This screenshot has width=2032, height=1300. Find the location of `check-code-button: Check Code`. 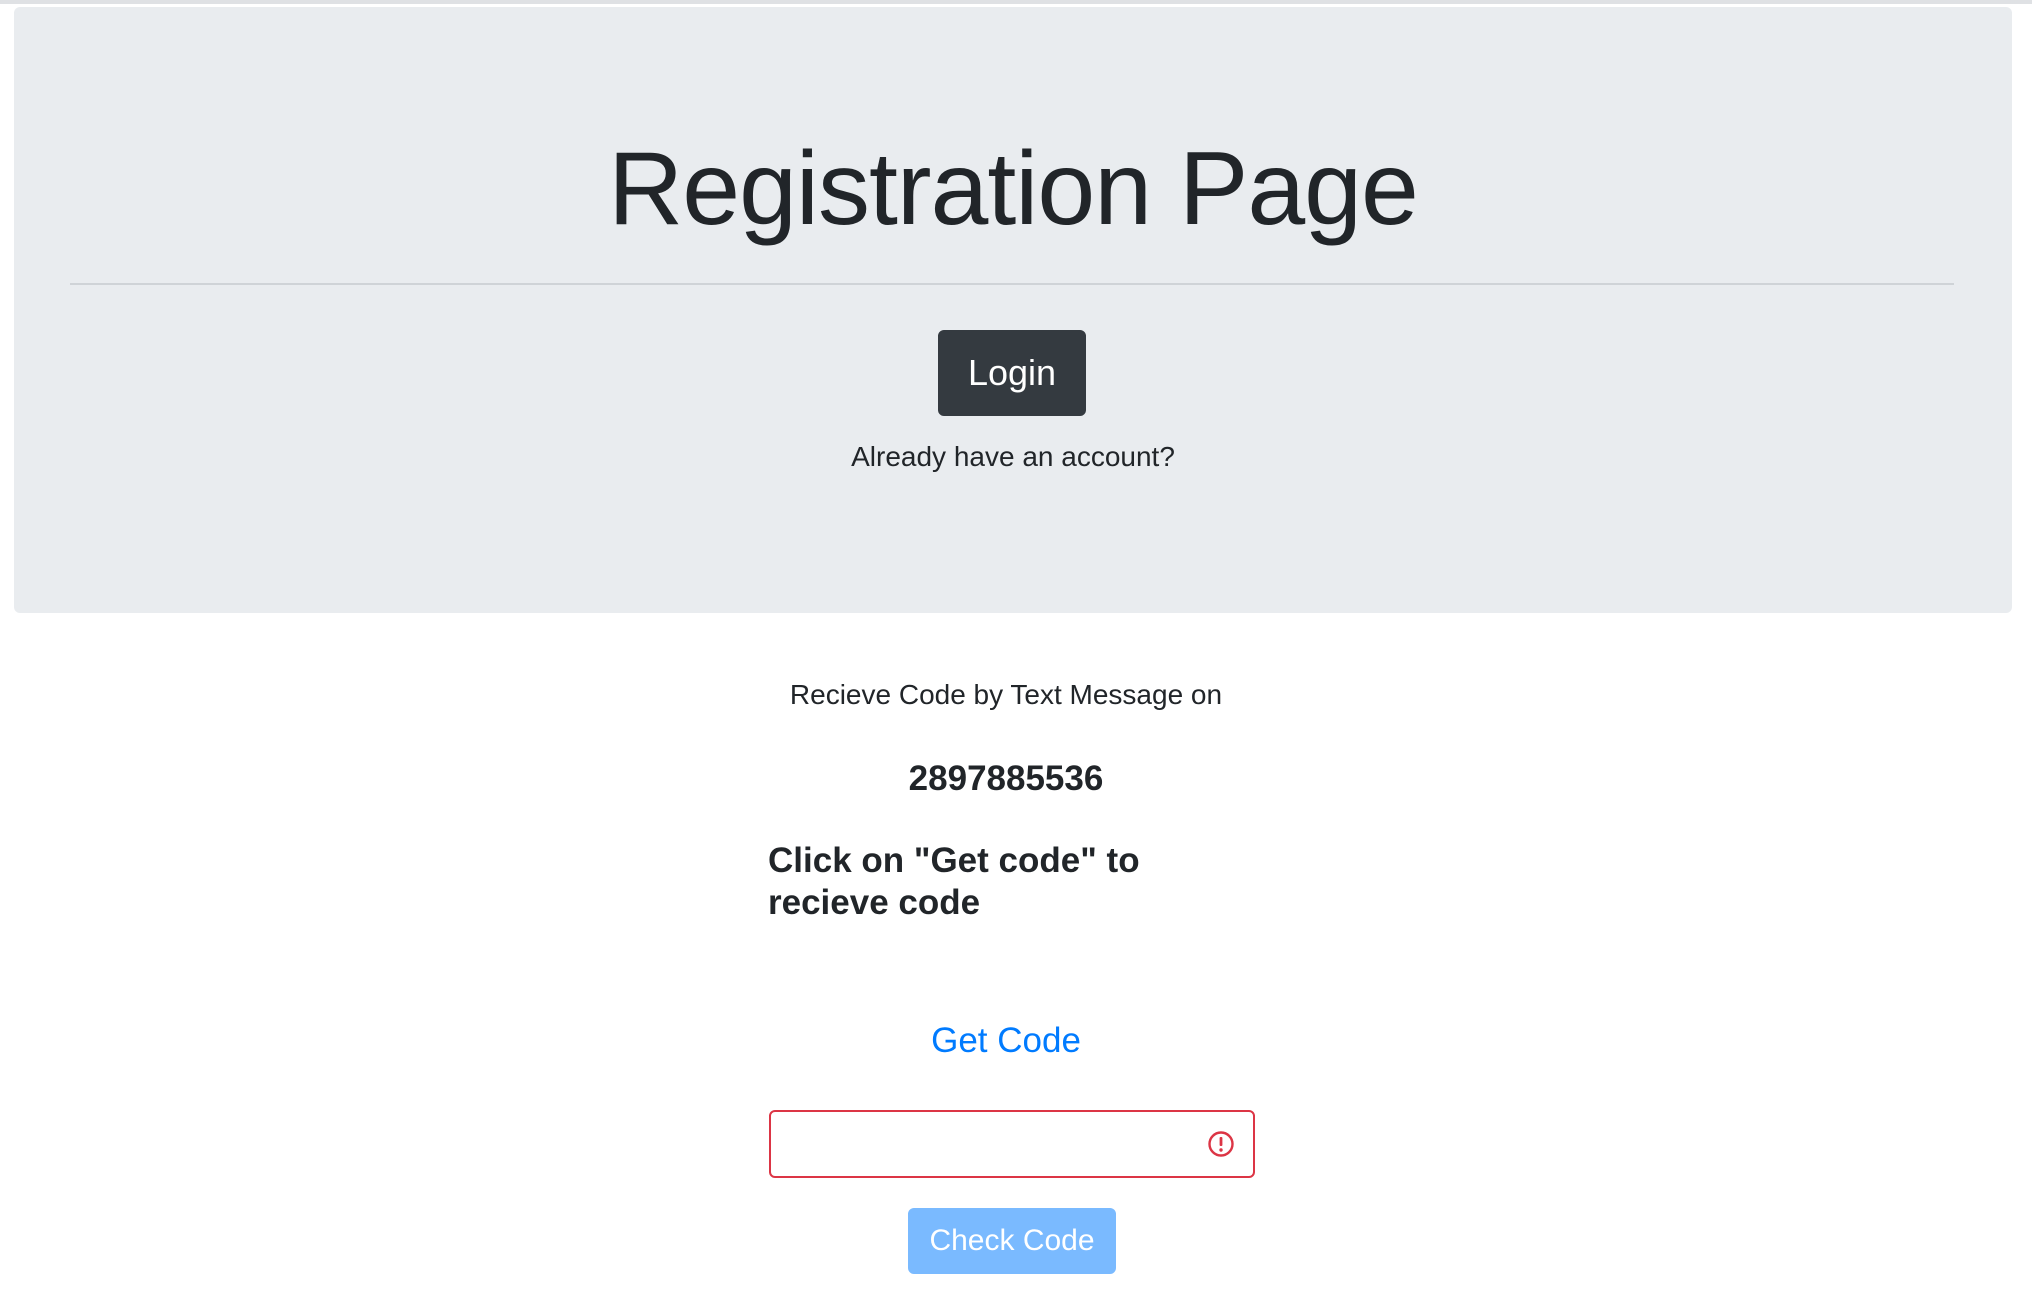

check-code-button: Check Code is located at coordinates (1012, 1241).